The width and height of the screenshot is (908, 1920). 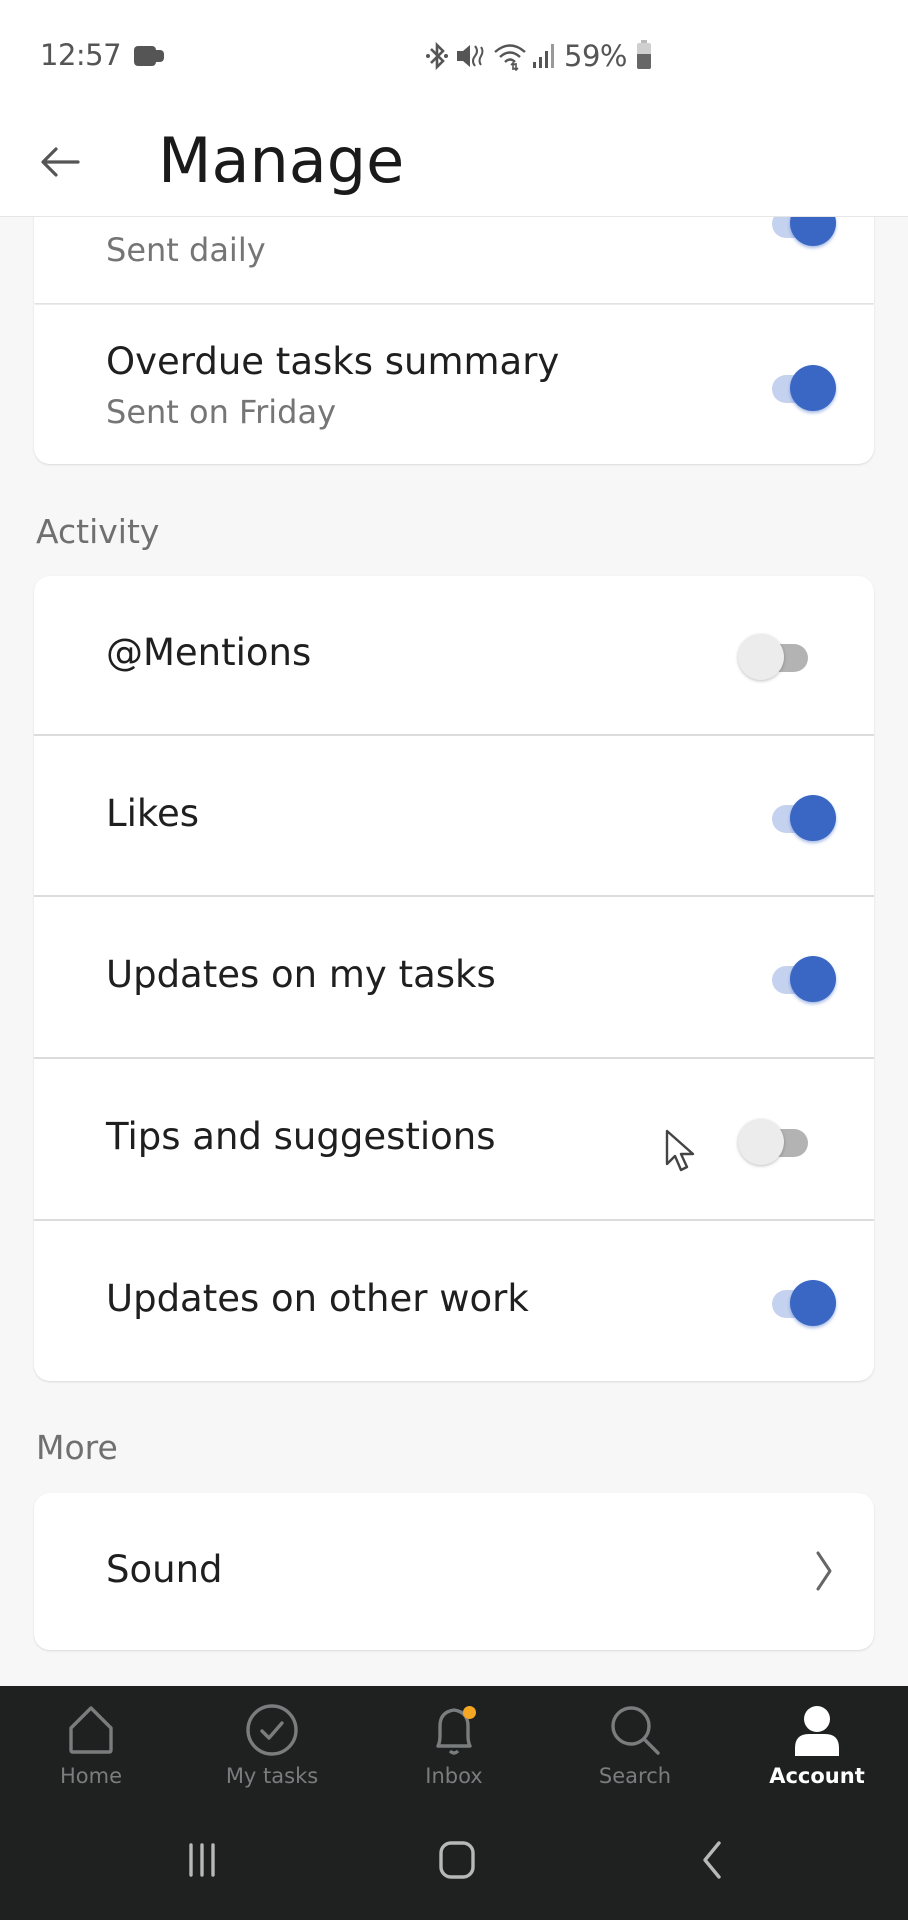 I want to click on row-subtitle: Sent daily, so click(x=186, y=250).